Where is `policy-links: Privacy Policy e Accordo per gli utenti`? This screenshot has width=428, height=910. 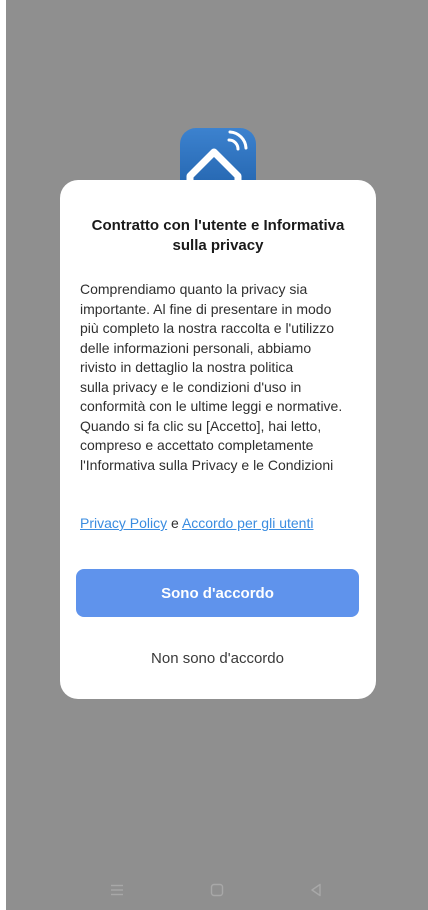
policy-links: Privacy Policy e Accordo per gli utenti is located at coordinates (221, 523).